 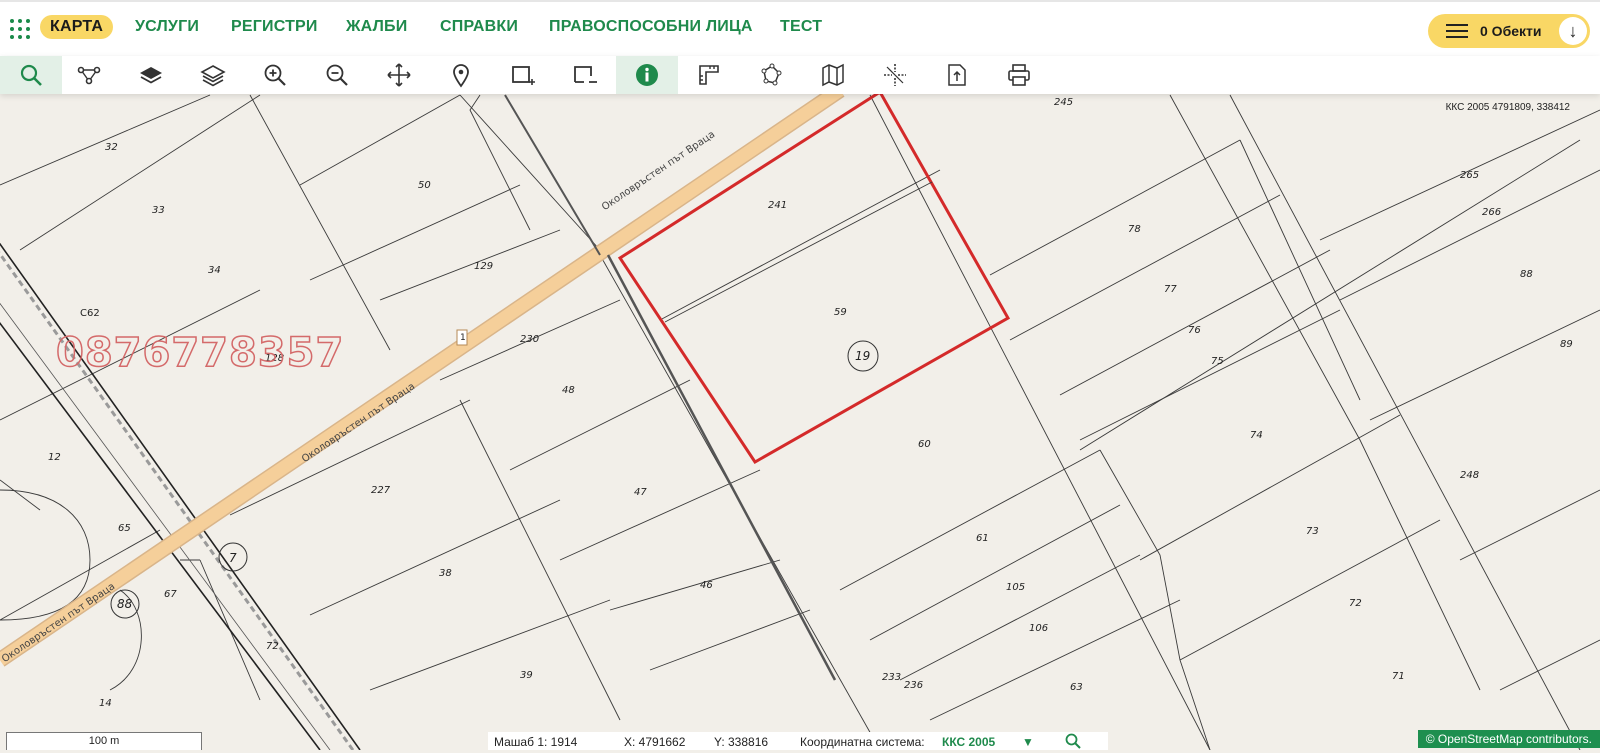 I want to click on info-tool-button, so click(x=647, y=75).